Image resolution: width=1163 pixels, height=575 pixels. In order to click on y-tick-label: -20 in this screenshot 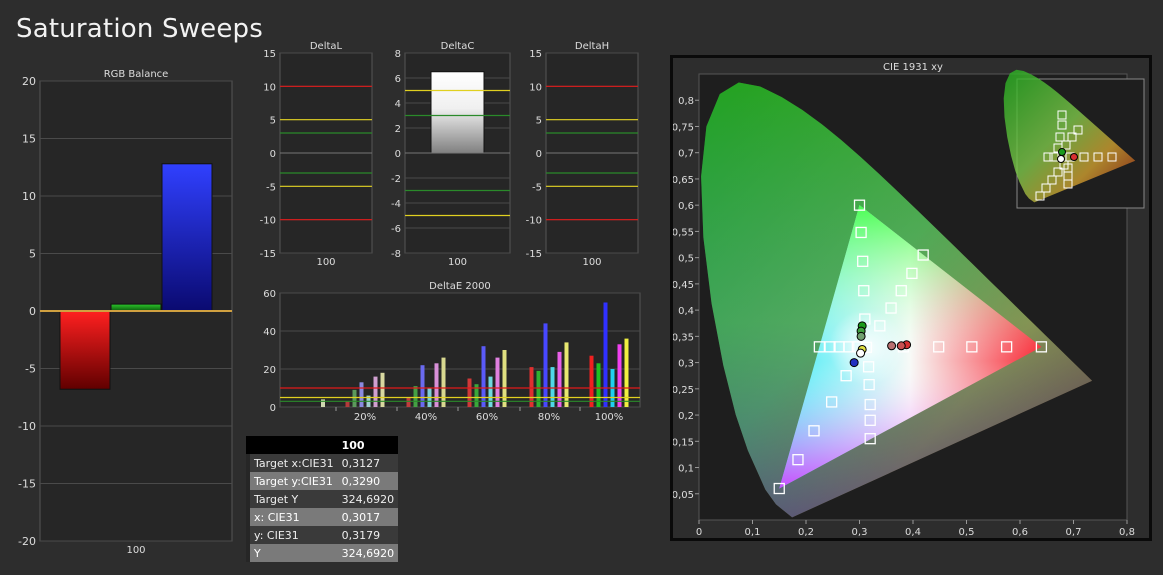, I will do `click(27, 541)`.